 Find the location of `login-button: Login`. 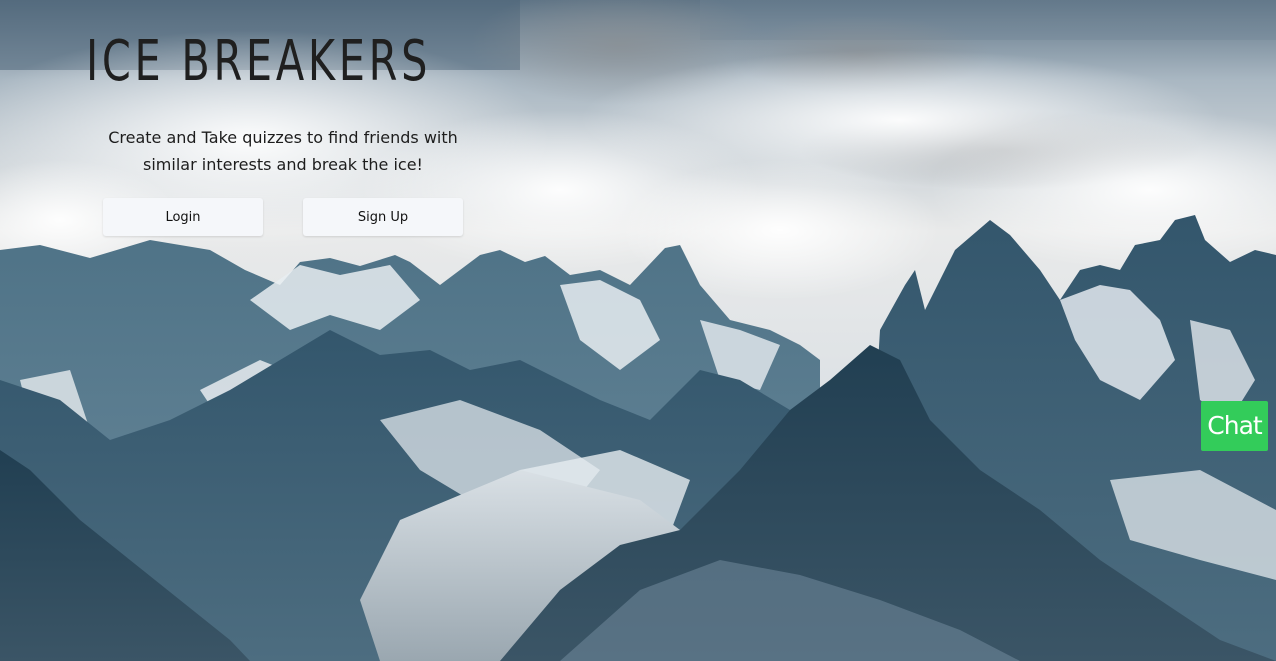

login-button: Login is located at coordinates (183, 217).